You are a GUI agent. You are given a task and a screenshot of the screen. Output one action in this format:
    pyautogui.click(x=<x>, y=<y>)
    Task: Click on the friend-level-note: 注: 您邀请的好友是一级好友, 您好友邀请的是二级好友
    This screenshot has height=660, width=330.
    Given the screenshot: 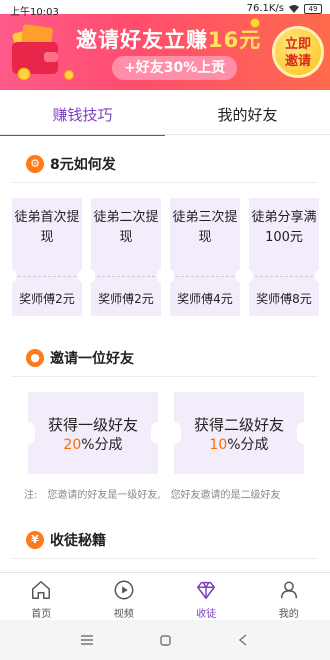 What is the action you would take?
    pyautogui.click(x=152, y=493)
    